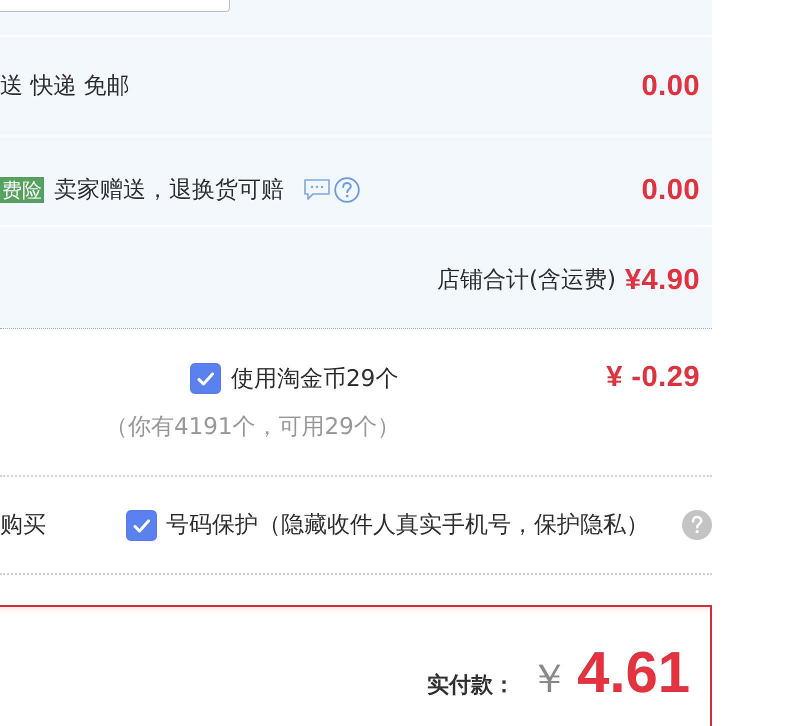  I want to click on checkbox-label: 号码保护（隐藏收件人真实手机号，保护隐私）, so click(407, 525).